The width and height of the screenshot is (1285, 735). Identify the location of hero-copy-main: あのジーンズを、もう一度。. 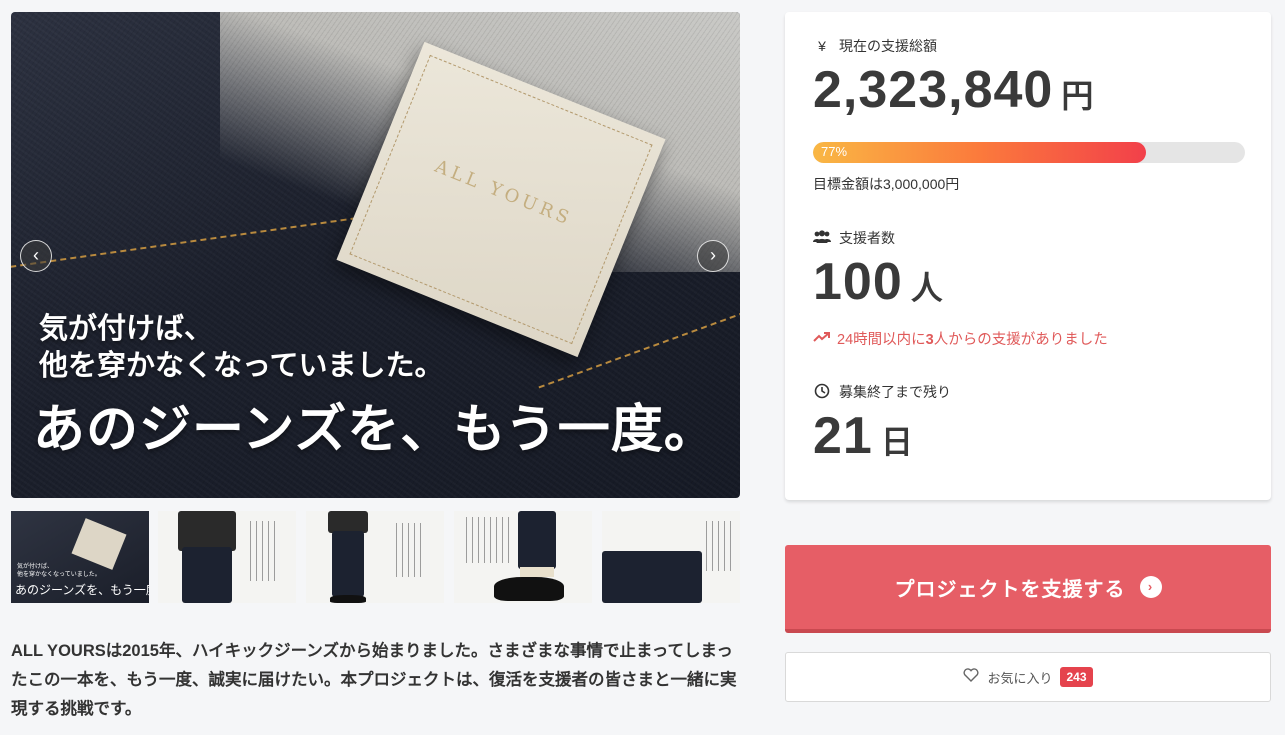
(375, 429).